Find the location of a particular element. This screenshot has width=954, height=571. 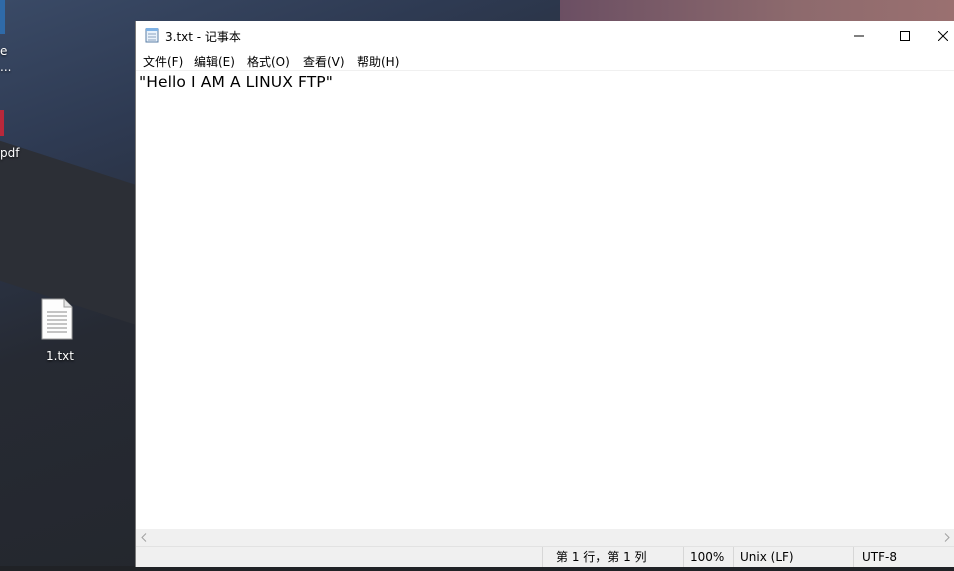

desktop-pdf-label: pdf is located at coordinates (10, 153).